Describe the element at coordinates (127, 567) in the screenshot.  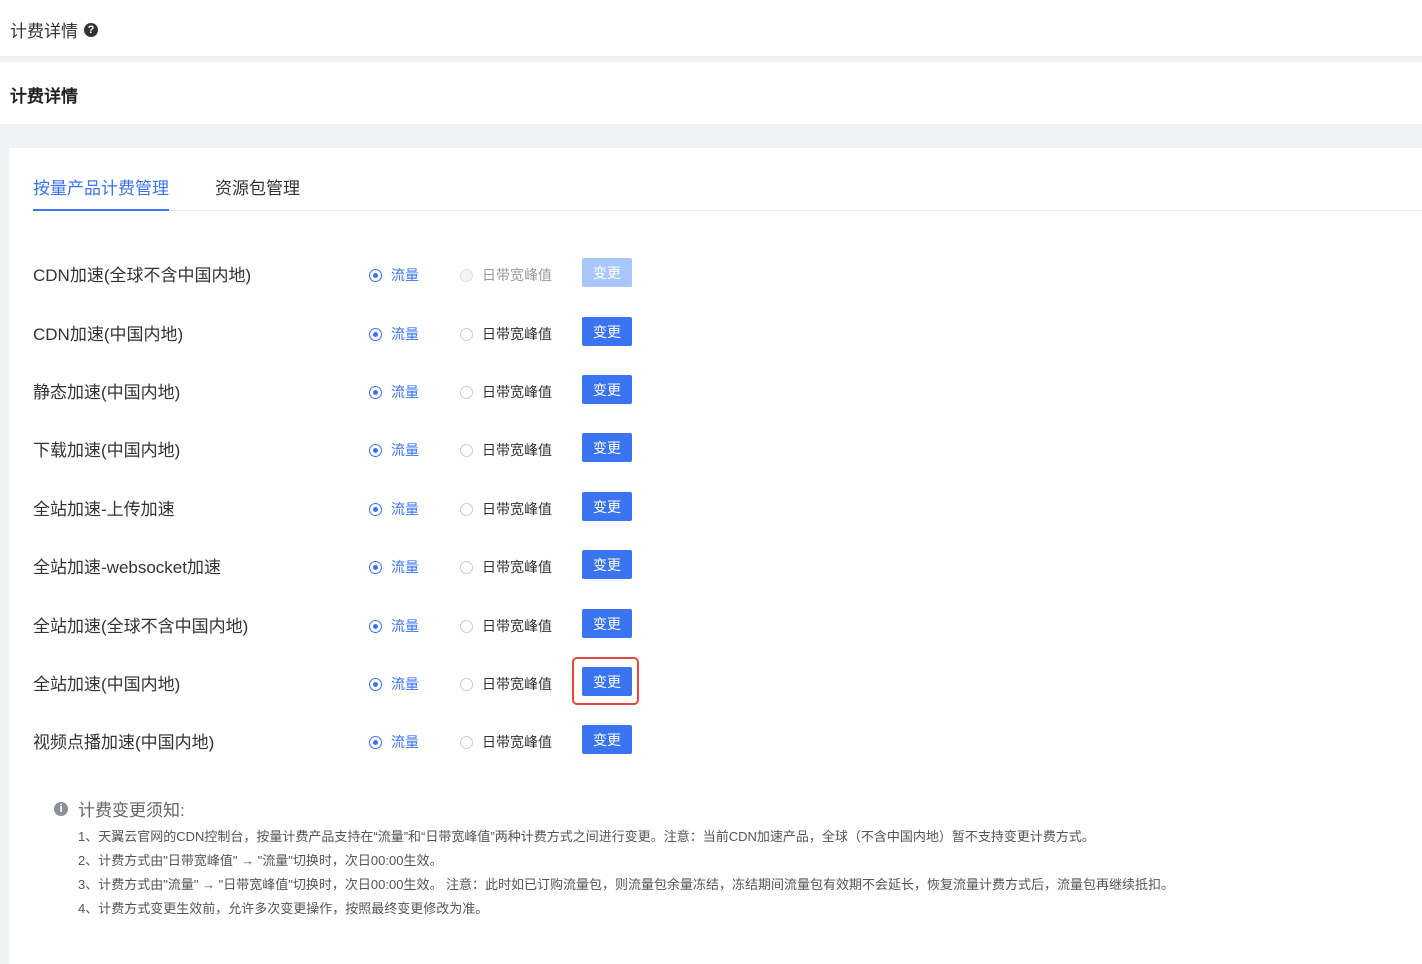
I see `product-label: 全站加速-websocket加速` at that location.